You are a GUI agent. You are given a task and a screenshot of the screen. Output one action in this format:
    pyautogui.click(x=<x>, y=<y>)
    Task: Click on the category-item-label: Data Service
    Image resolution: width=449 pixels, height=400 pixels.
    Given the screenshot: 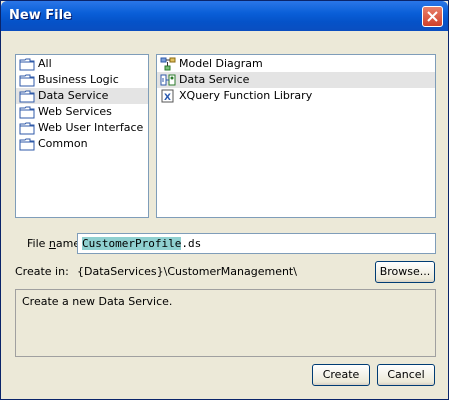 What is the action you would take?
    pyautogui.click(x=73, y=95)
    